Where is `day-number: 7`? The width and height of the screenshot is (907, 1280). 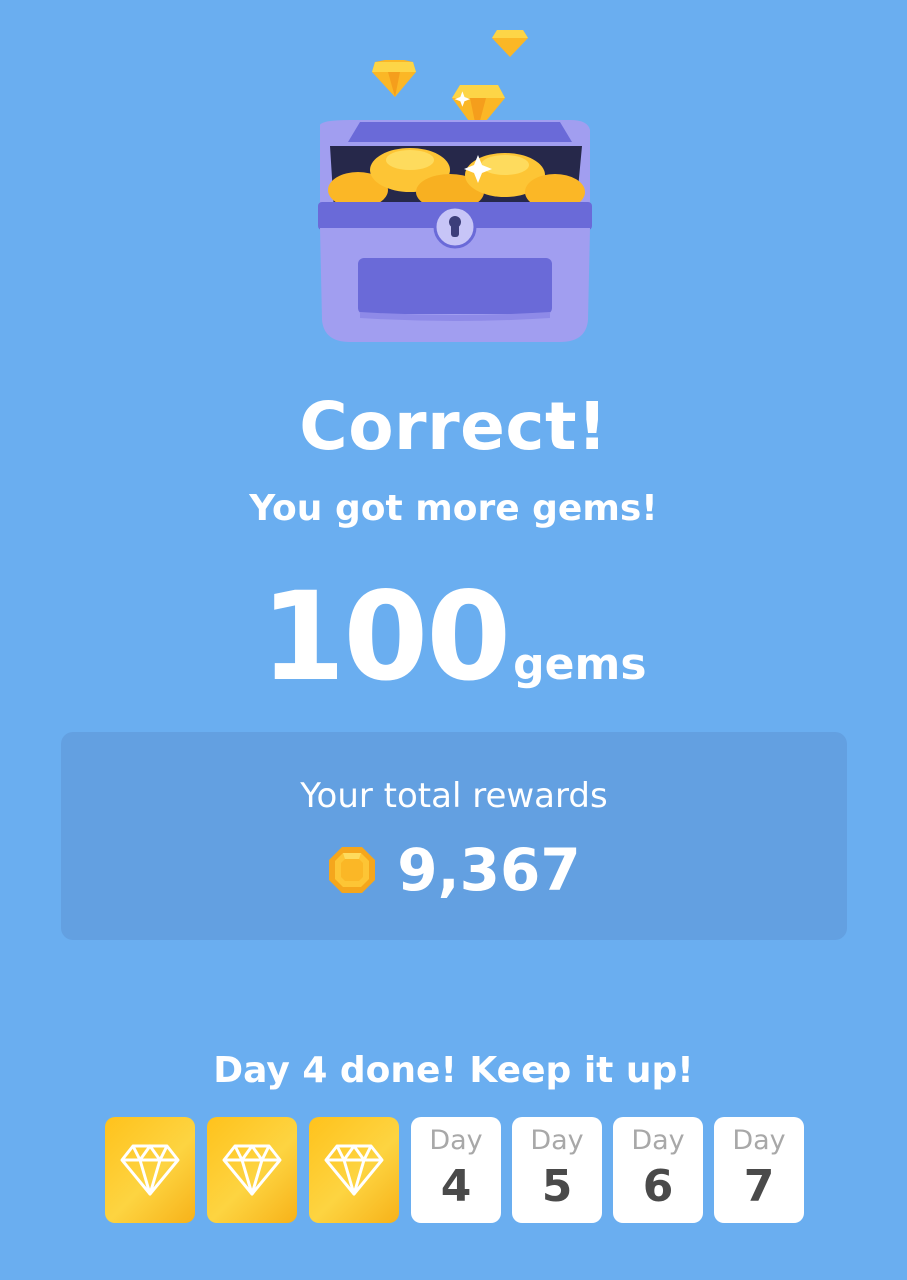
day-number: 7 is located at coordinates (759, 1186).